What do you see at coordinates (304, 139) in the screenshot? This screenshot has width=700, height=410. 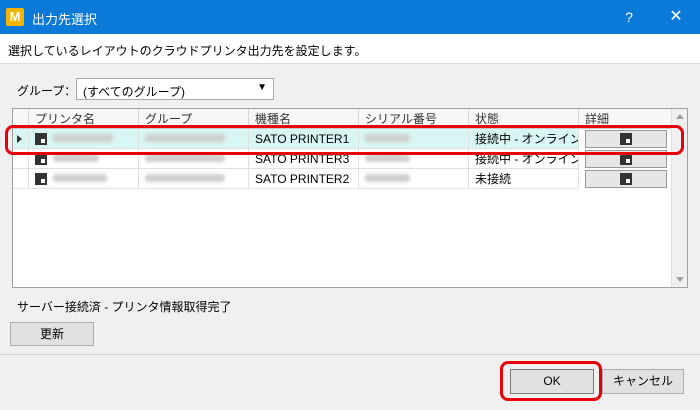 I see `model-cell: SATO PRINTER1` at bounding box center [304, 139].